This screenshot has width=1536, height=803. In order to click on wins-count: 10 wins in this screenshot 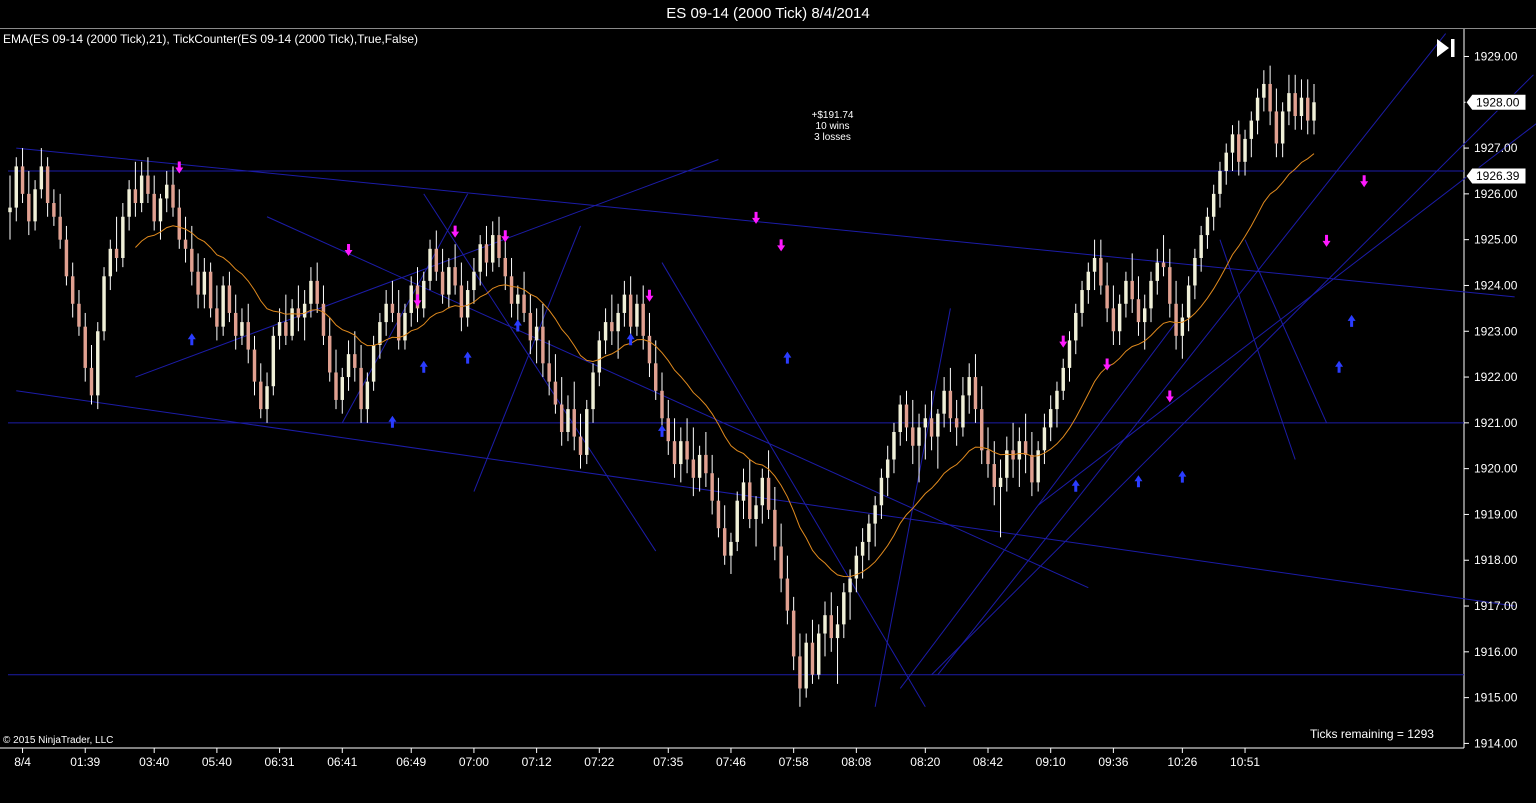, I will do `click(832, 126)`.